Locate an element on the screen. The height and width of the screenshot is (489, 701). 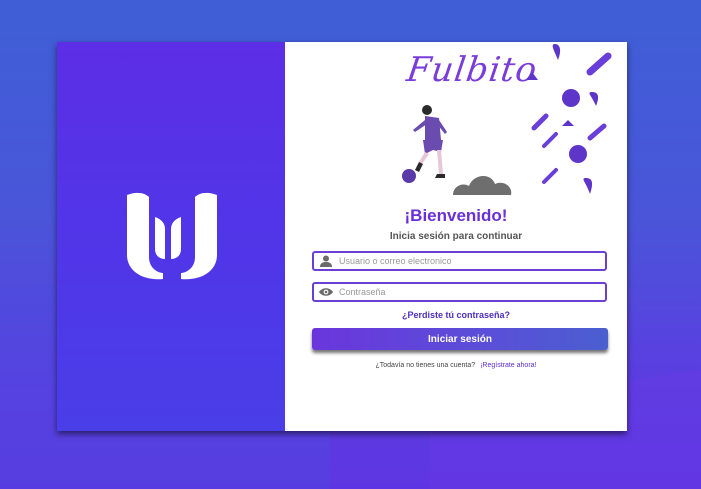
soccer-player-illustration is located at coordinates (457, 150).